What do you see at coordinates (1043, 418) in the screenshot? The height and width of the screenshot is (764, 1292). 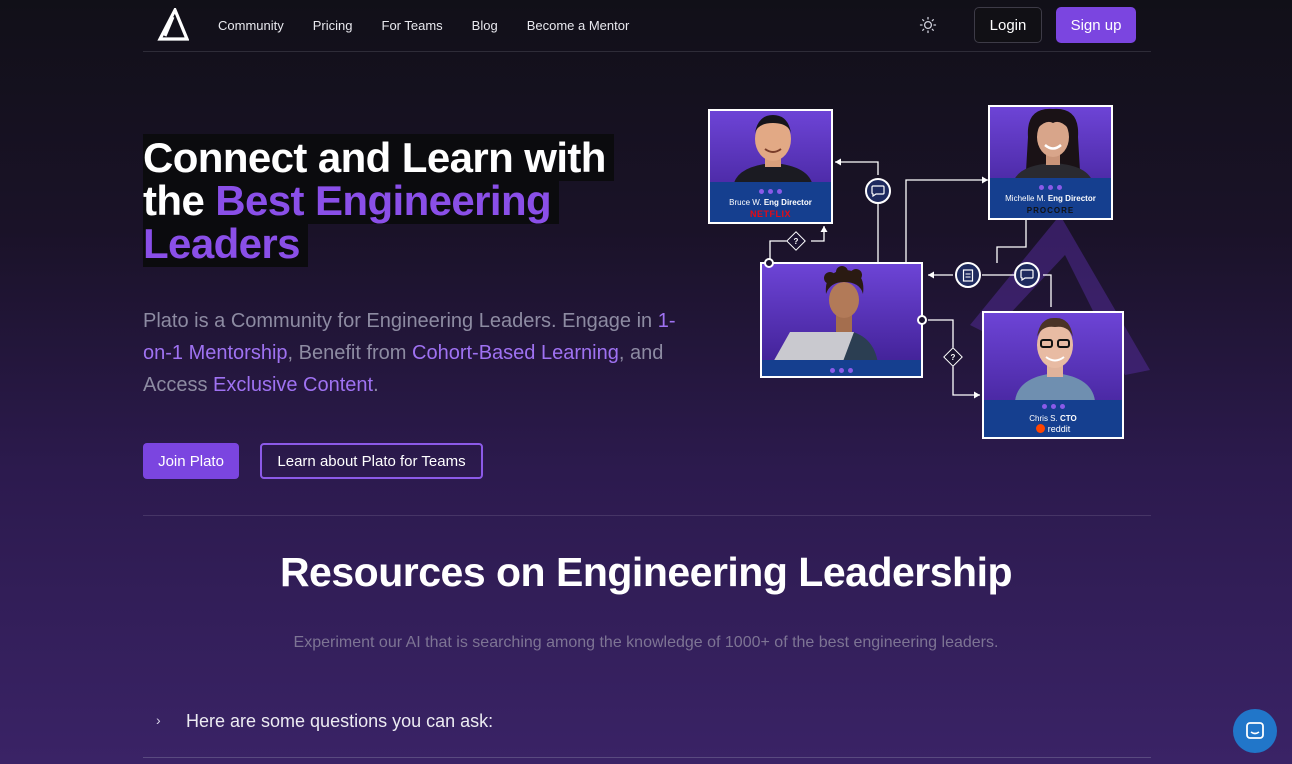 I see `mentor-name: Chris S.` at bounding box center [1043, 418].